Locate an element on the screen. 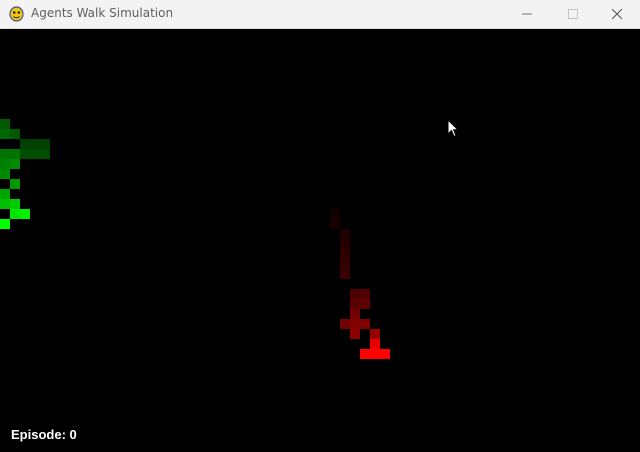 This screenshot has height=452, width=640. pygame-snake-icon is located at coordinates (16, 14).